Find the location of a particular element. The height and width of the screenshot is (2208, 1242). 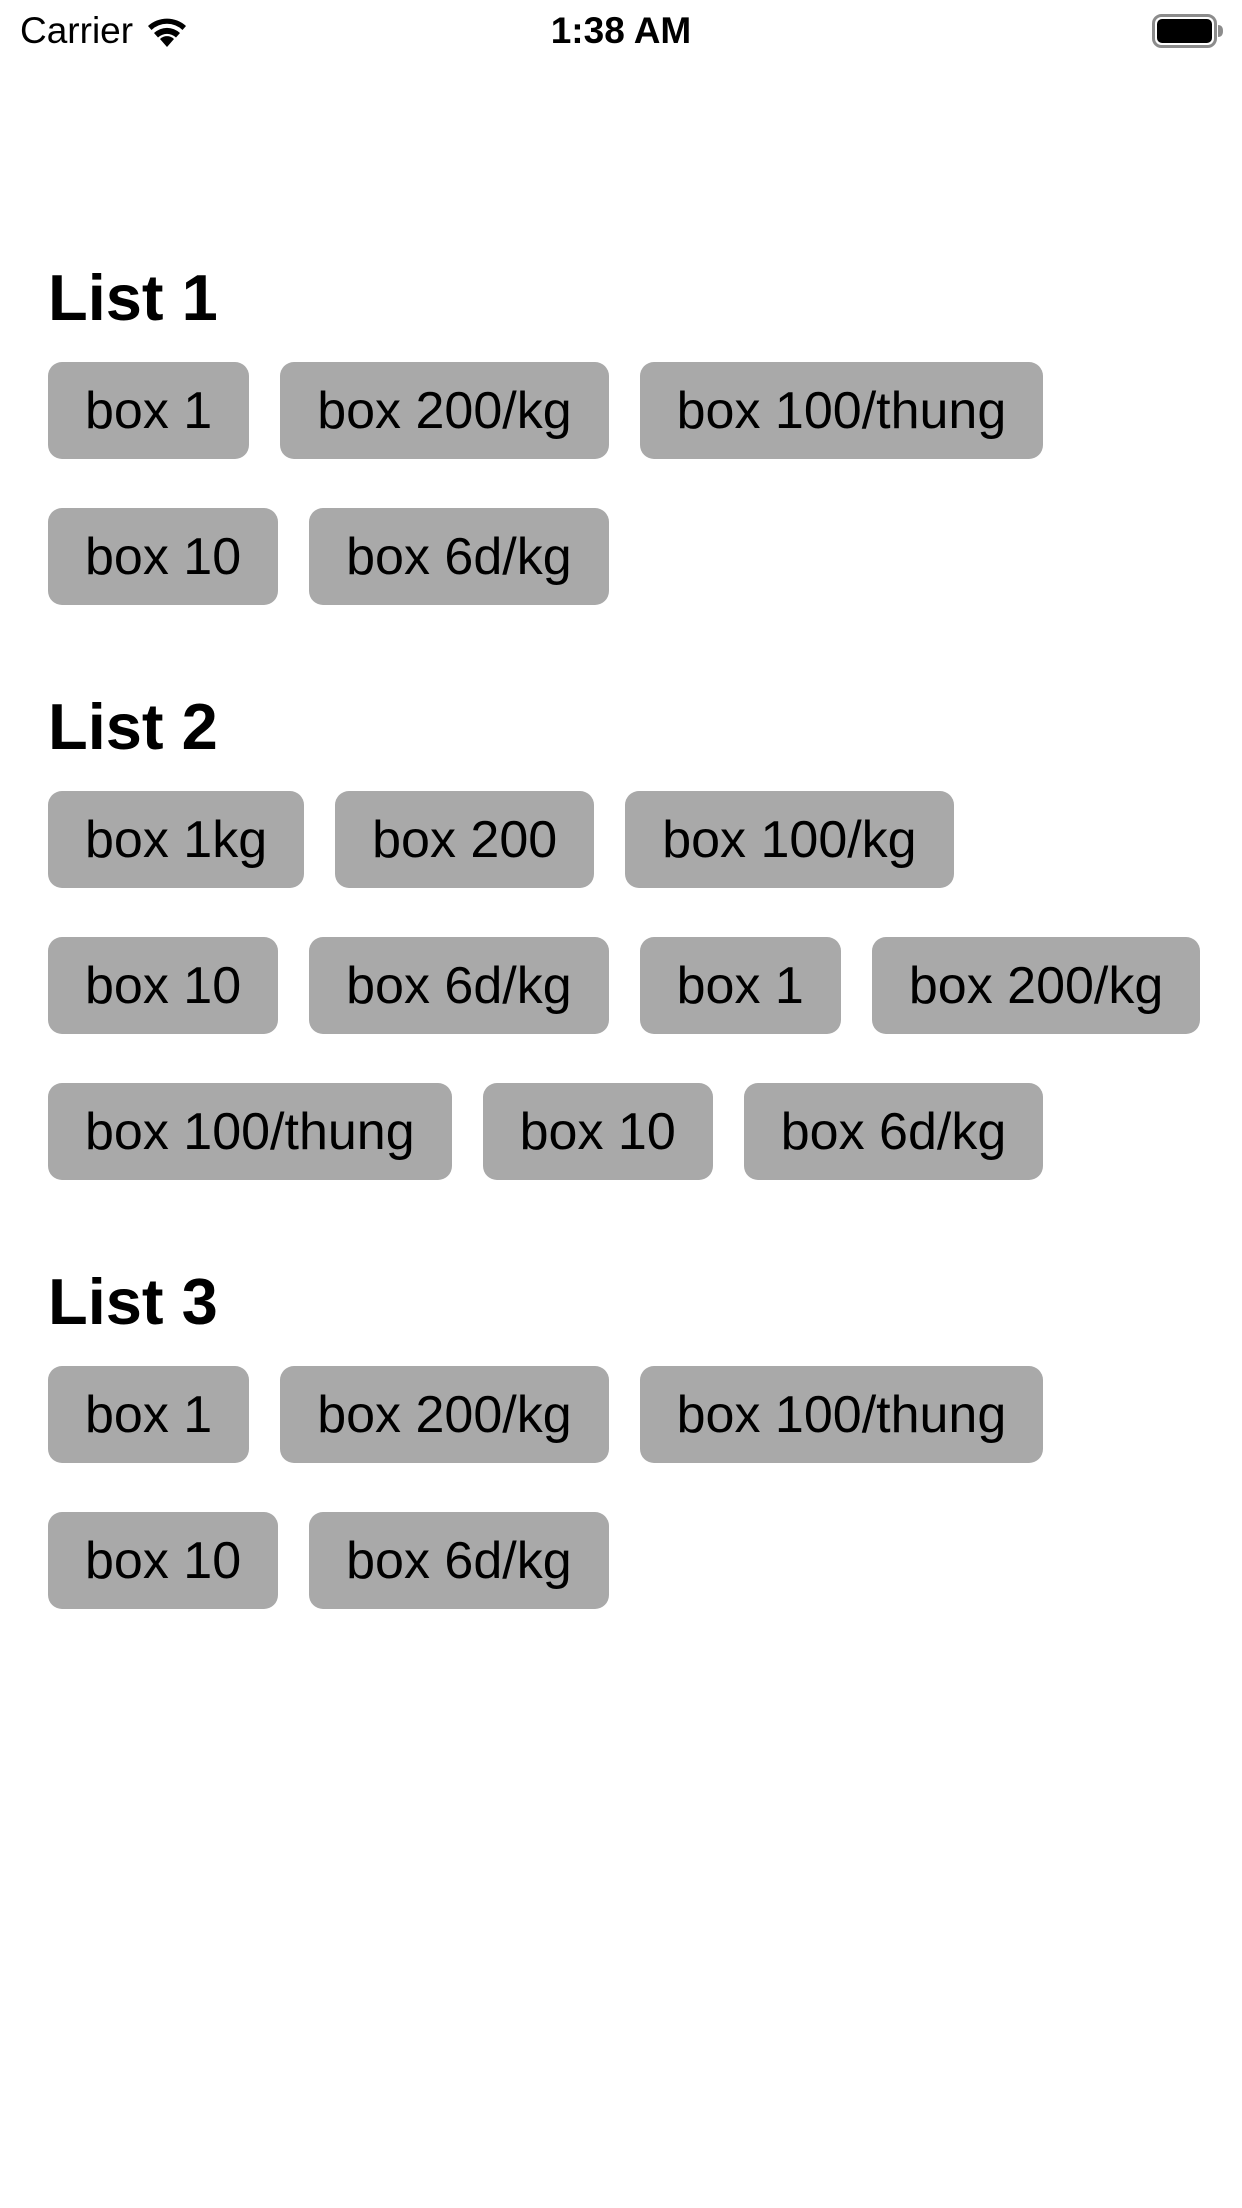

status-bar: Carrier 1:38 AM is located at coordinates (621, 31).